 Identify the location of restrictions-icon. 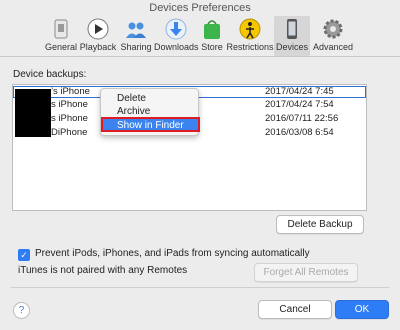
(250, 29).